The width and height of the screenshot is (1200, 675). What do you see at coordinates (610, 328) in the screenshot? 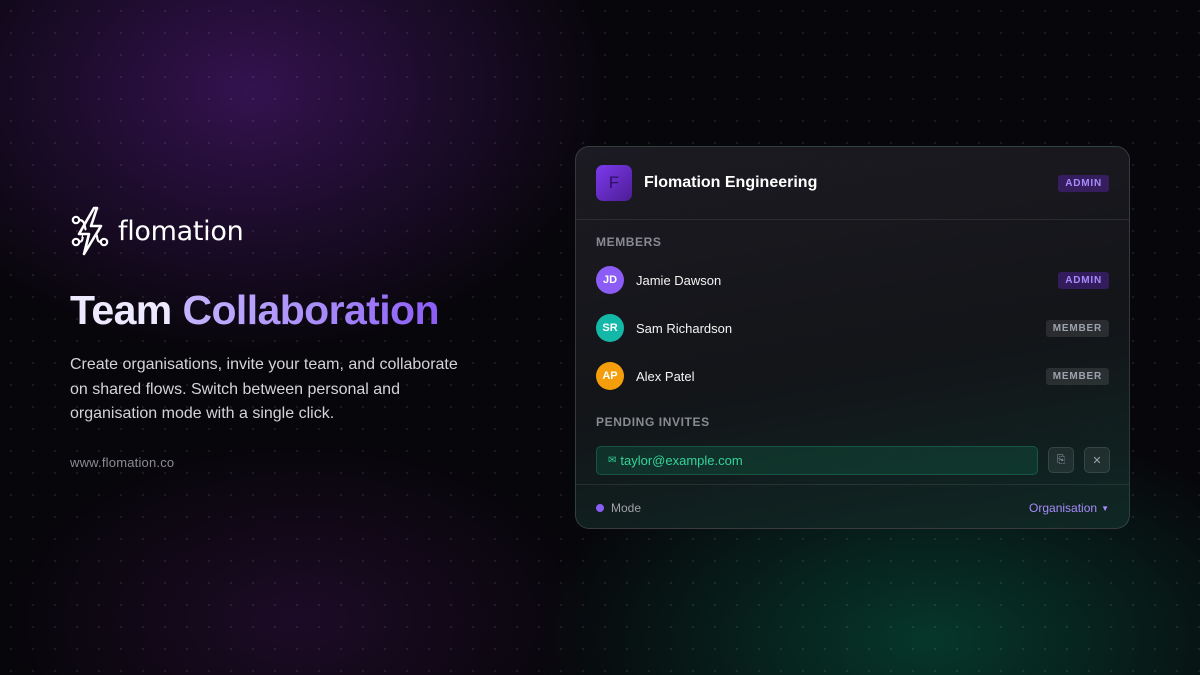
I see `avatar: SR` at bounding box center [610, 328].